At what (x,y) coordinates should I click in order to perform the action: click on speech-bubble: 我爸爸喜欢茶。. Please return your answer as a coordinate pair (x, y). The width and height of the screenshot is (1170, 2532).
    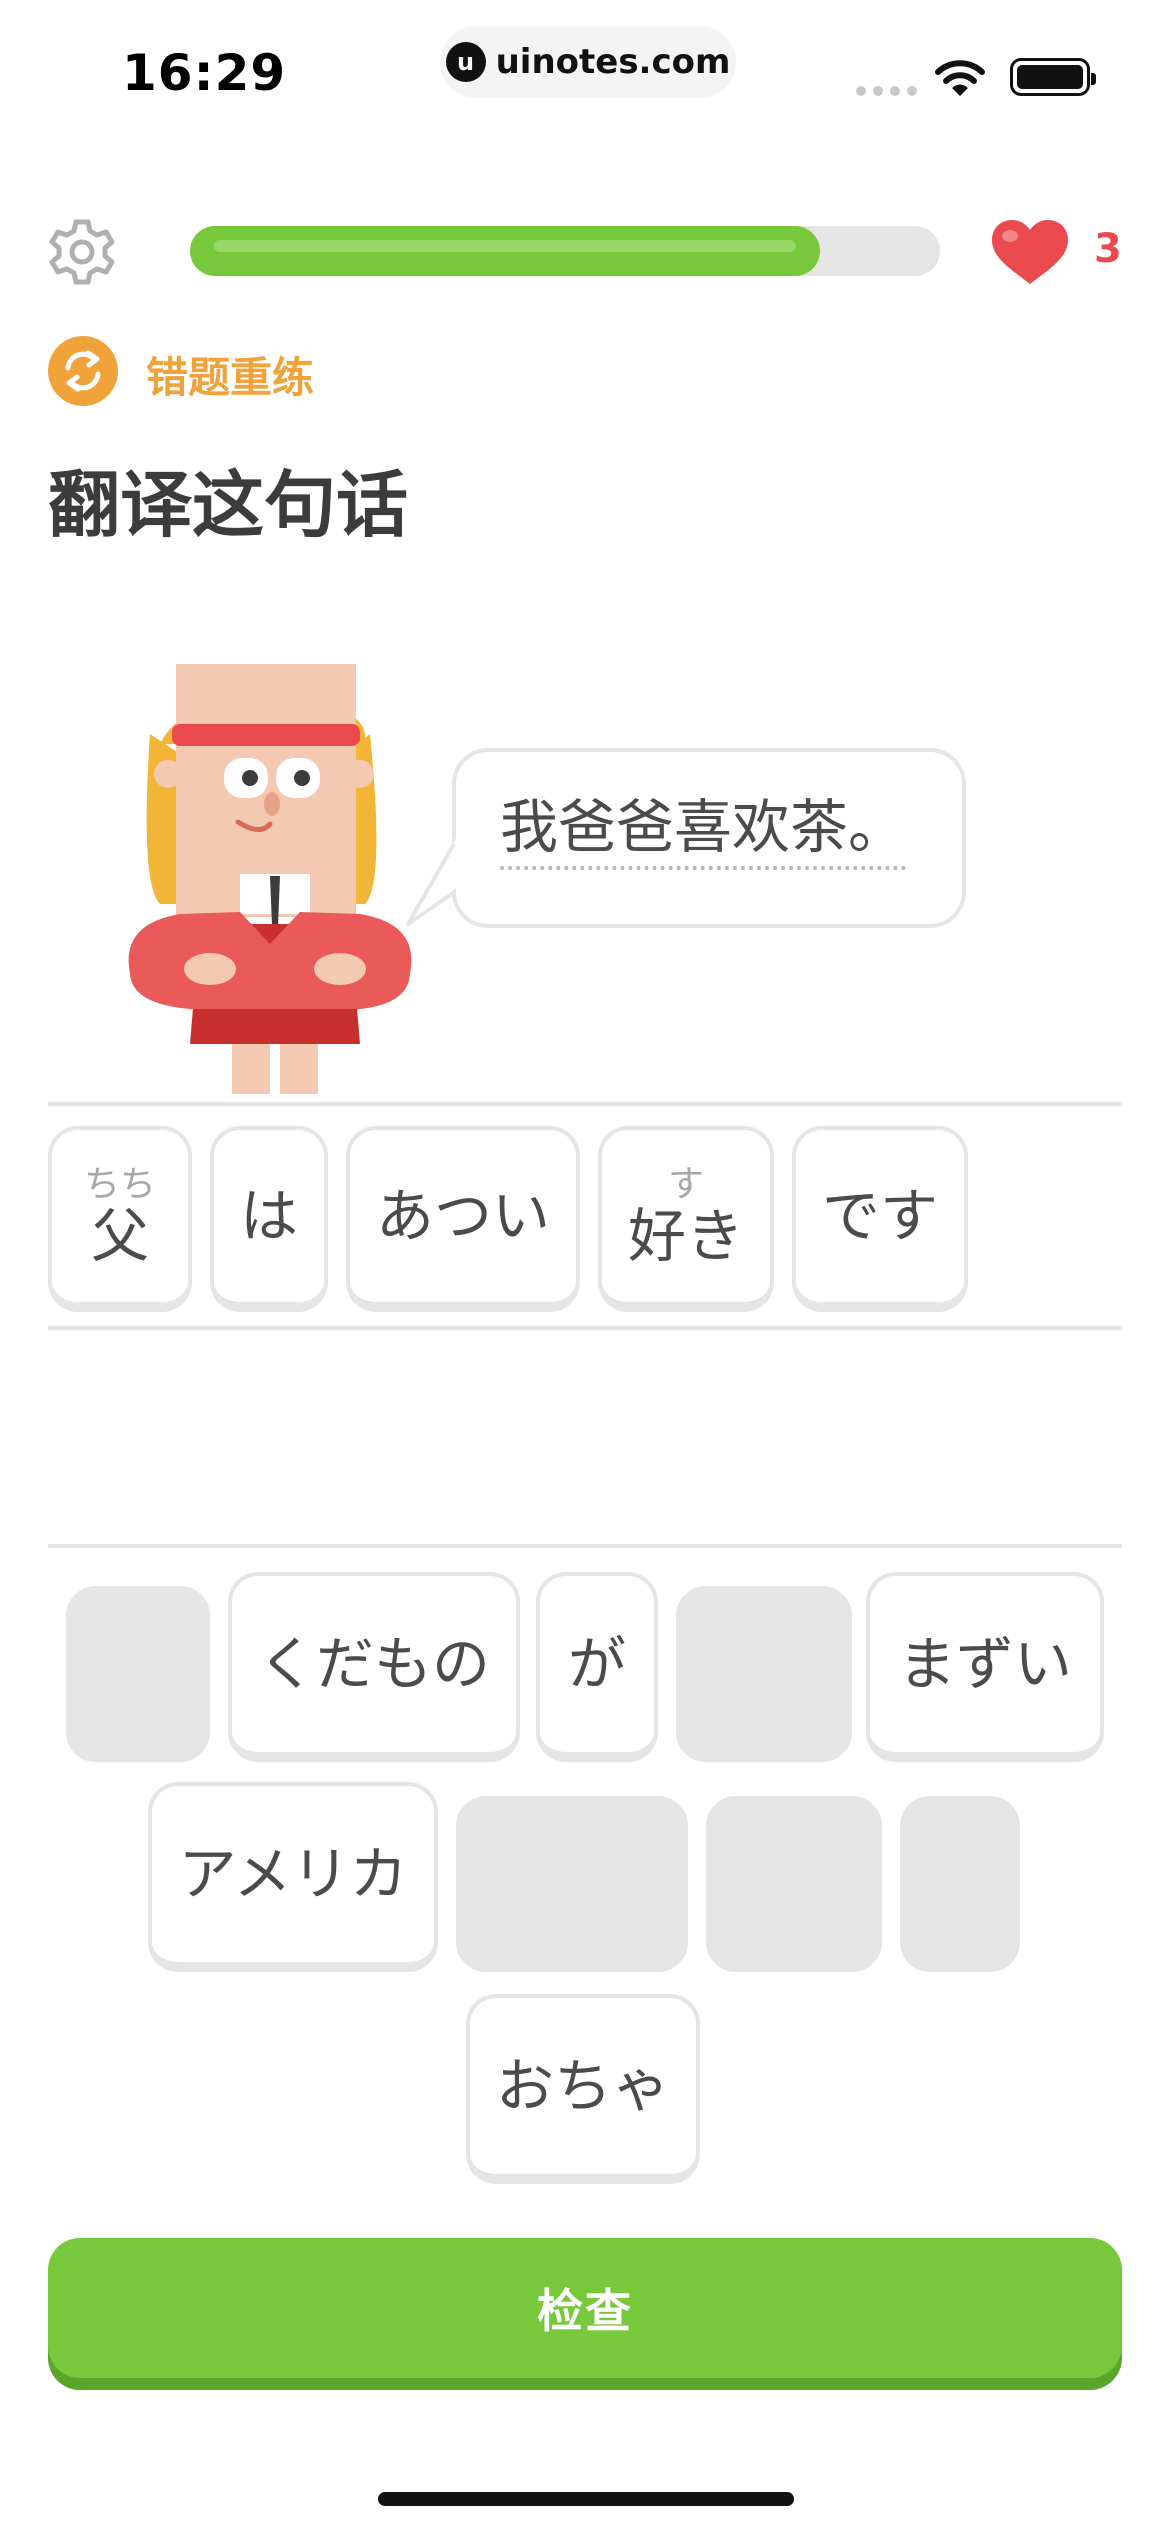
    Looking at the image, I should click on (709, 838).